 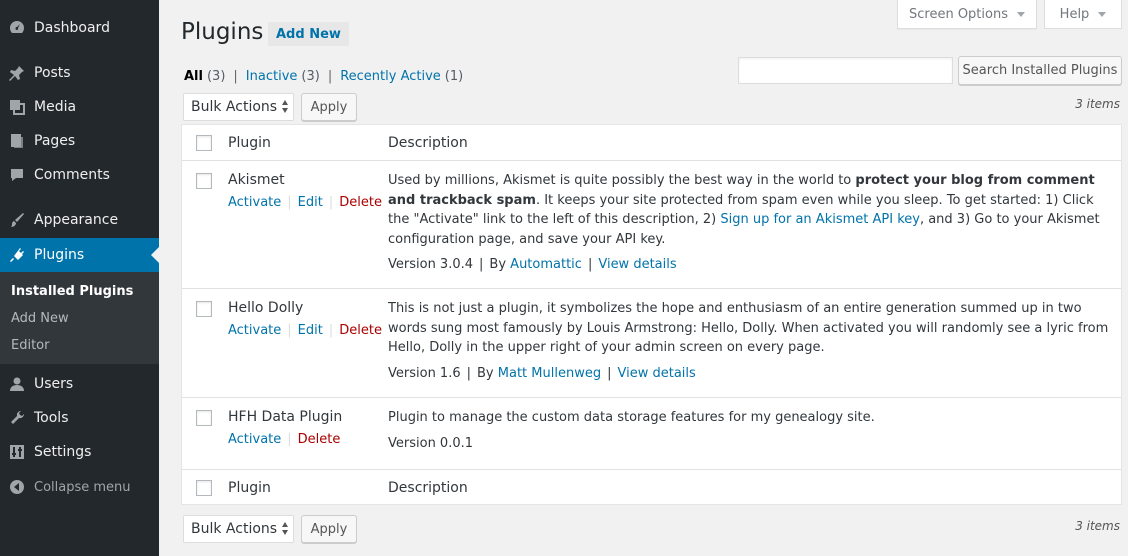 What do you see at coordinates (1097, 104) in the screenshot?
I see `items-count-top: 3 items` at bounding box center [1097, 104].